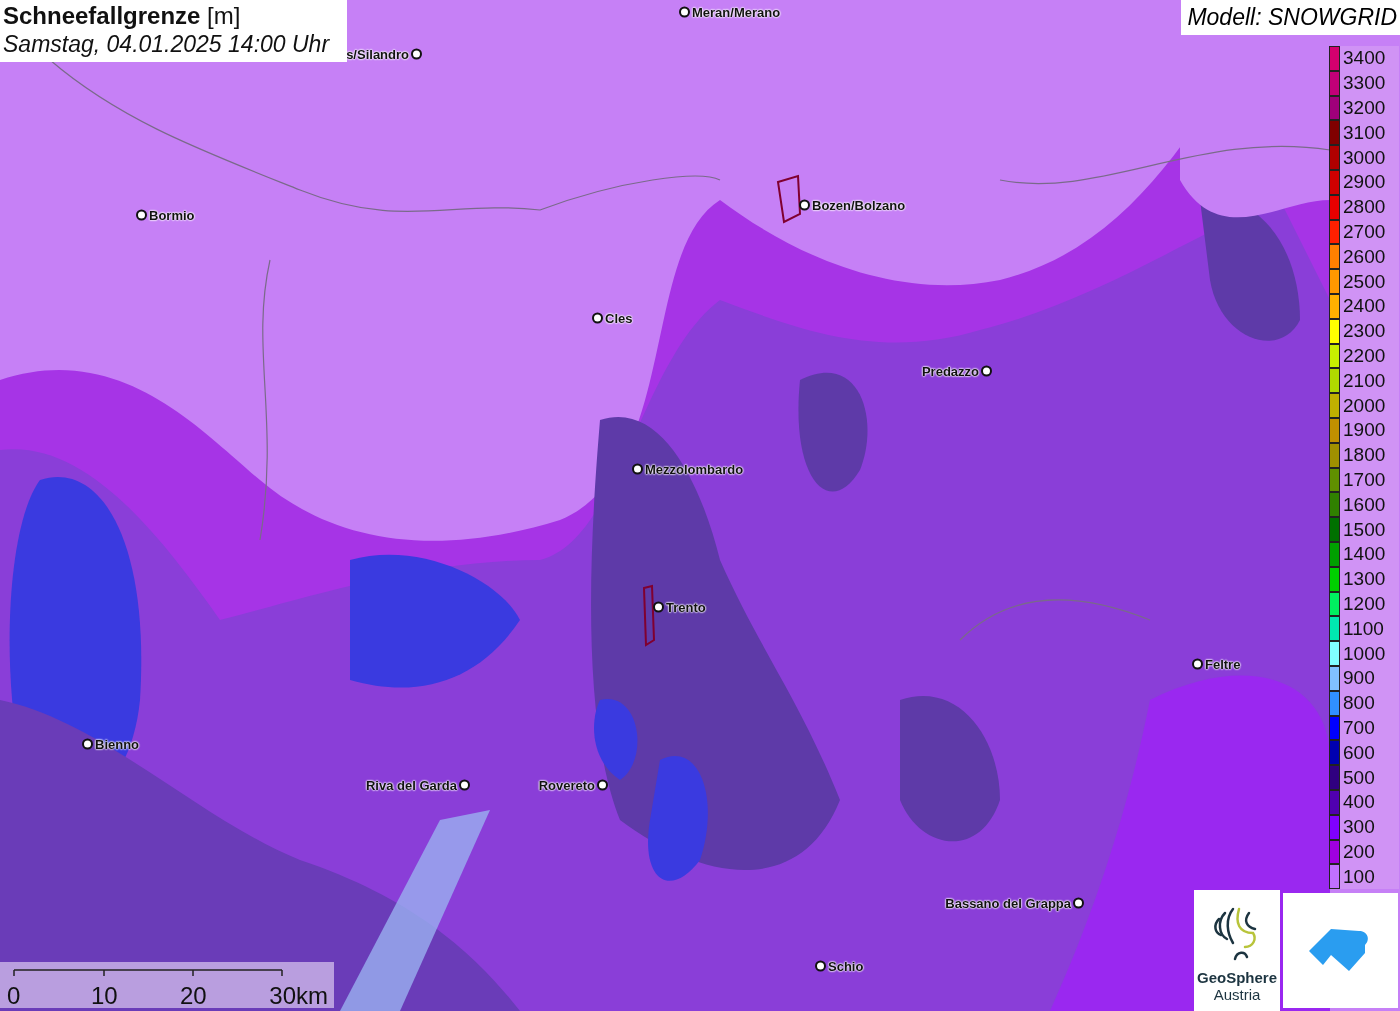 This screenshot has width=1400, height=1011. I want to click on legend-label: 2300, so click(1365, 331).